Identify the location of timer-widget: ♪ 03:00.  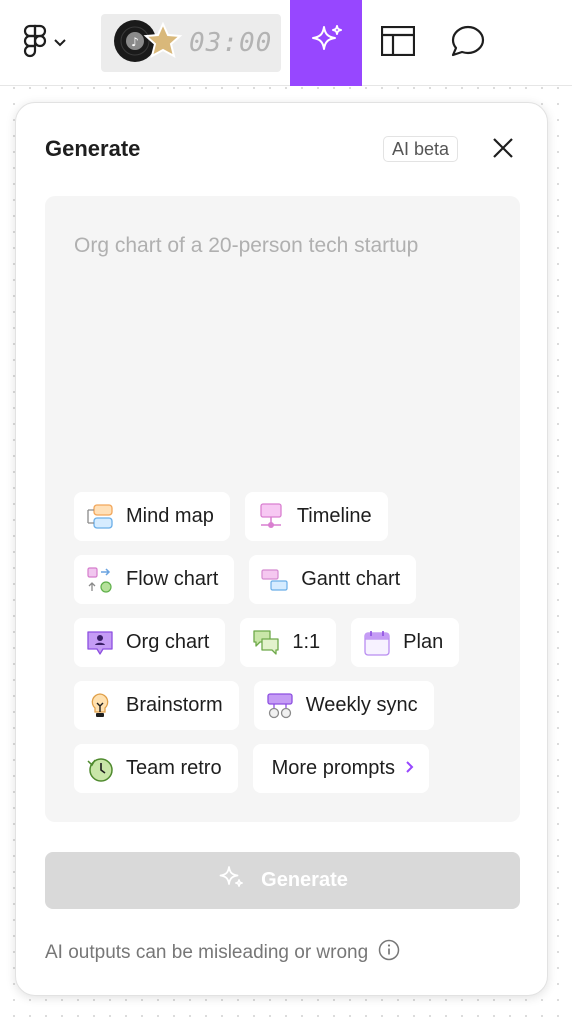
(191, 43).